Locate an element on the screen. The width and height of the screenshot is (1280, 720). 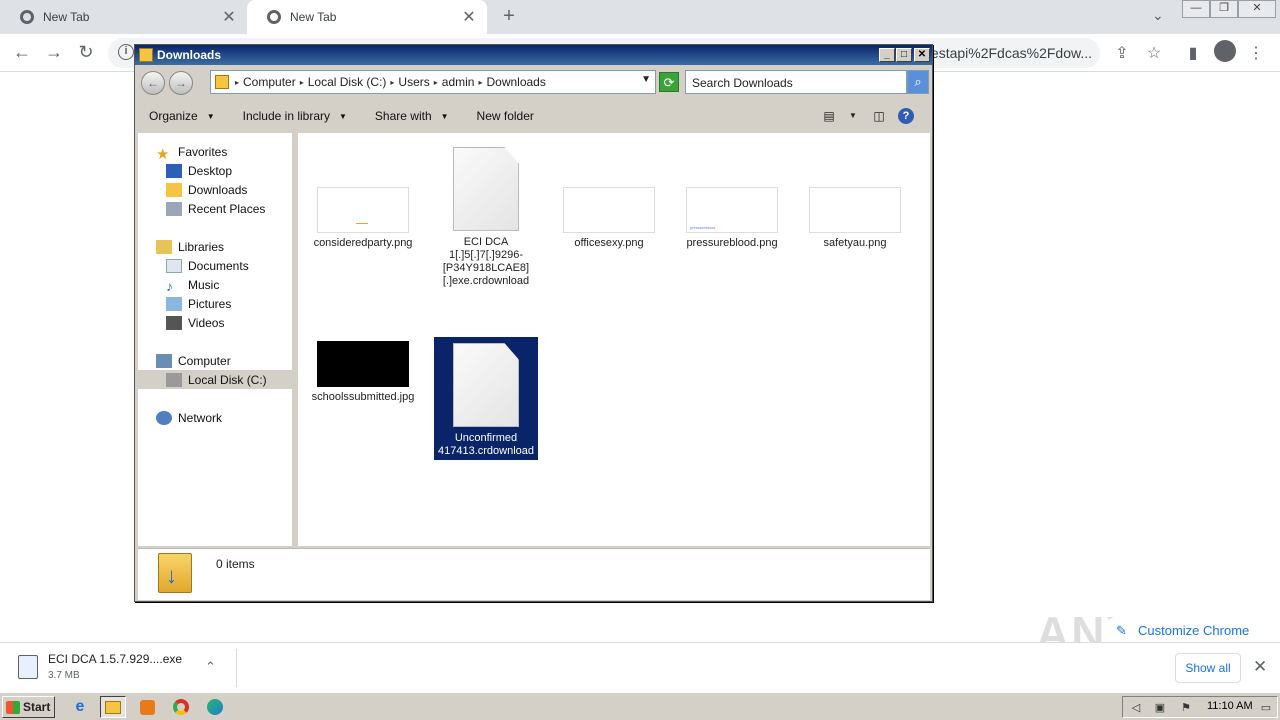
file-item: officesexy.png is located at coordinates (609, 218).